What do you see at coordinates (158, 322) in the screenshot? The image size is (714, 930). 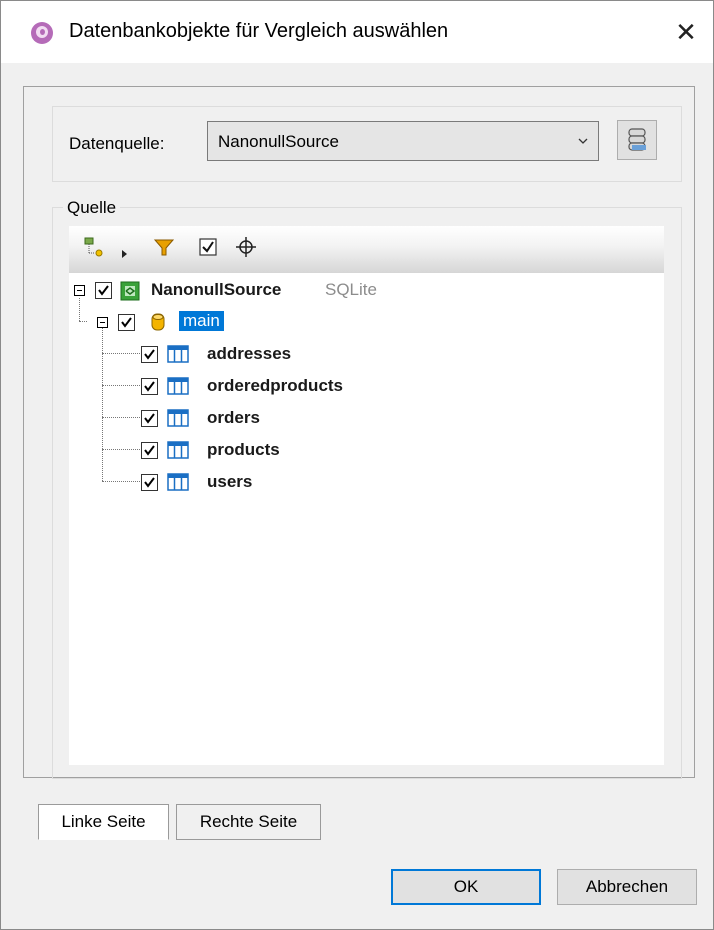 I see `database-icon` at bounding box center [158, 322].